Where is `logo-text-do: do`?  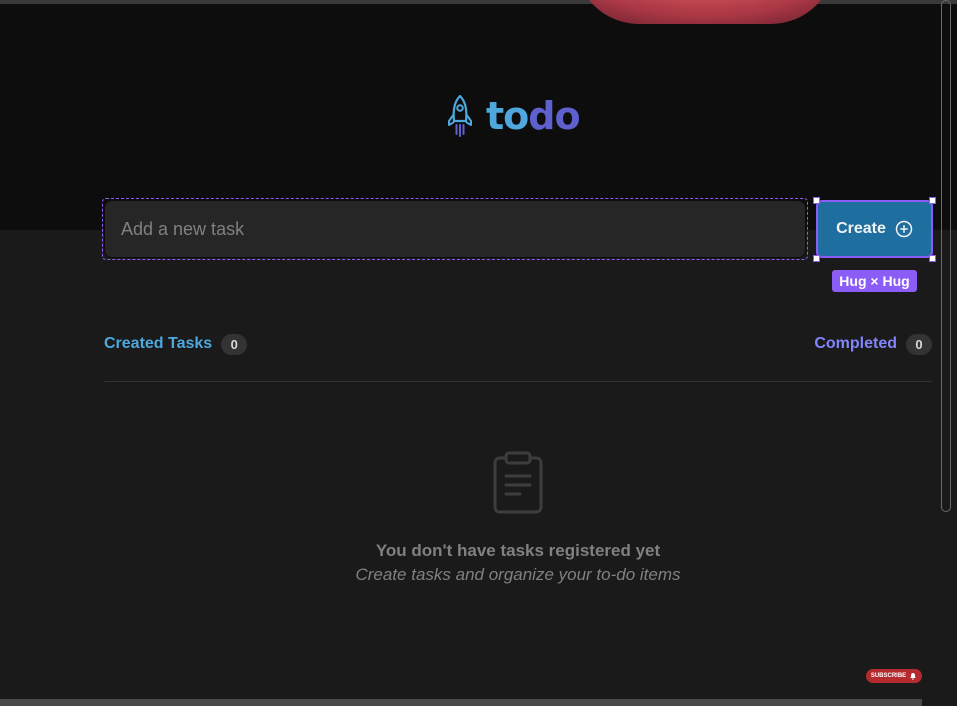 logo-text-do: do is located at coordinates (554, 116).